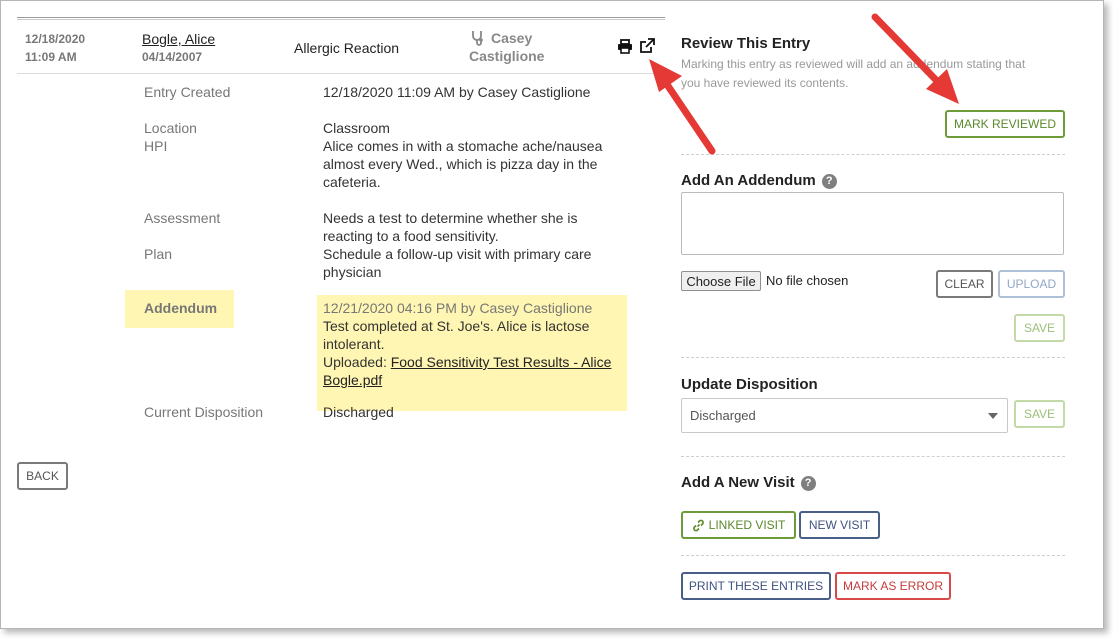 This screenshot has height=639, width=1113. I want to click on annotation-arrows, so click(804, 84).